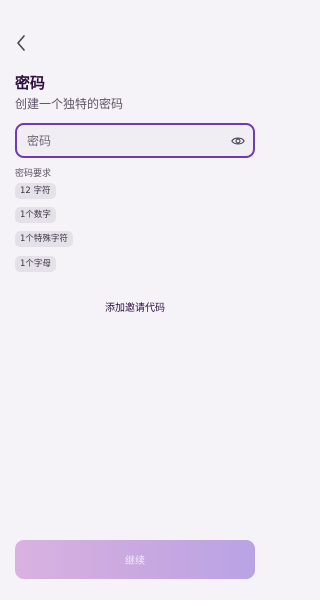  Describe the element at coordinates (33, 174) in the screenshot. I see `requirements-label: 密码要求` at that location.